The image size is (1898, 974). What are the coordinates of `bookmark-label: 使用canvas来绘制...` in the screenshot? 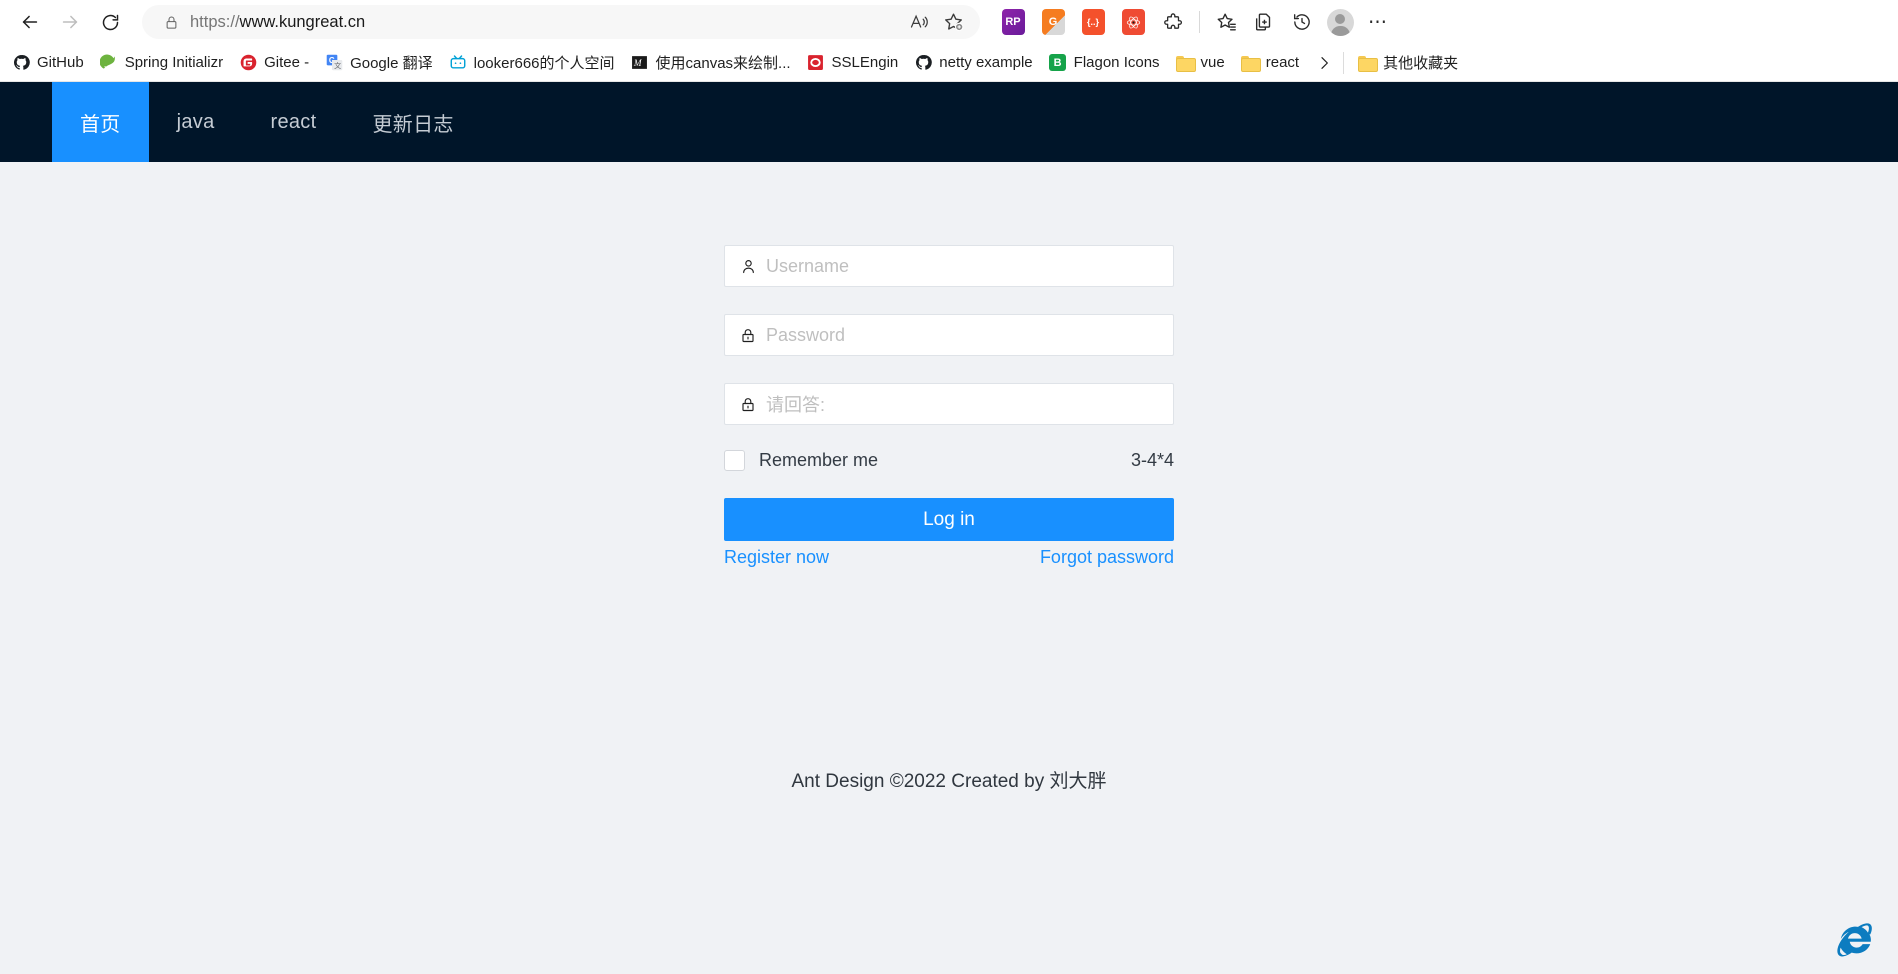 It's located at (723, 63).